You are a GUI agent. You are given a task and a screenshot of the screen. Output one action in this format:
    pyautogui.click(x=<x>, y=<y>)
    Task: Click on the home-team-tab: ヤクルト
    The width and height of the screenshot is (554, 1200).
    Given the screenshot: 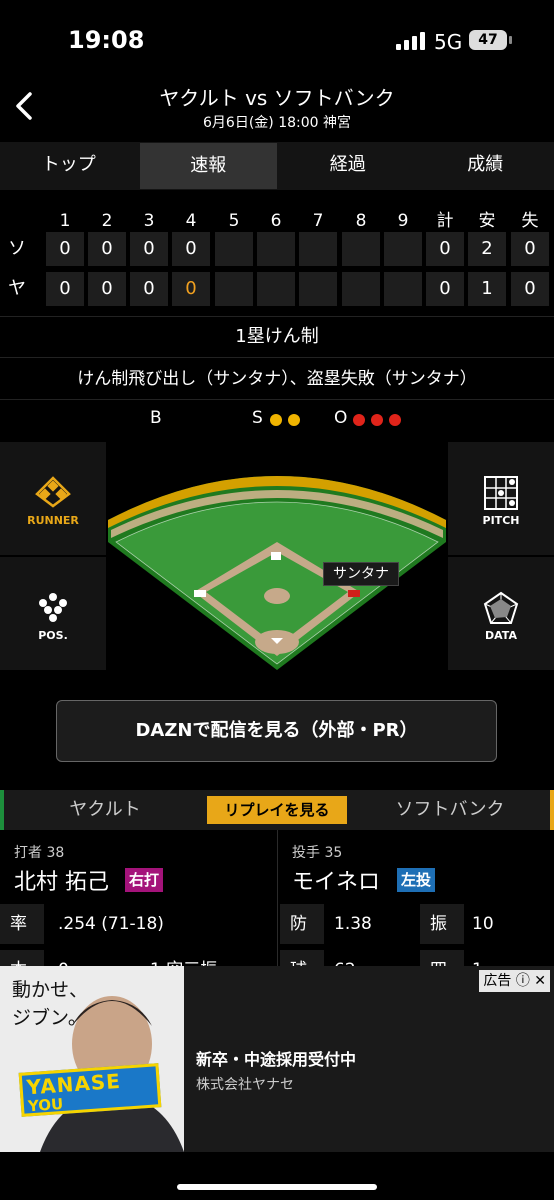 What is the action you would take?
    pyautogui.click(x=105, y=810)
    